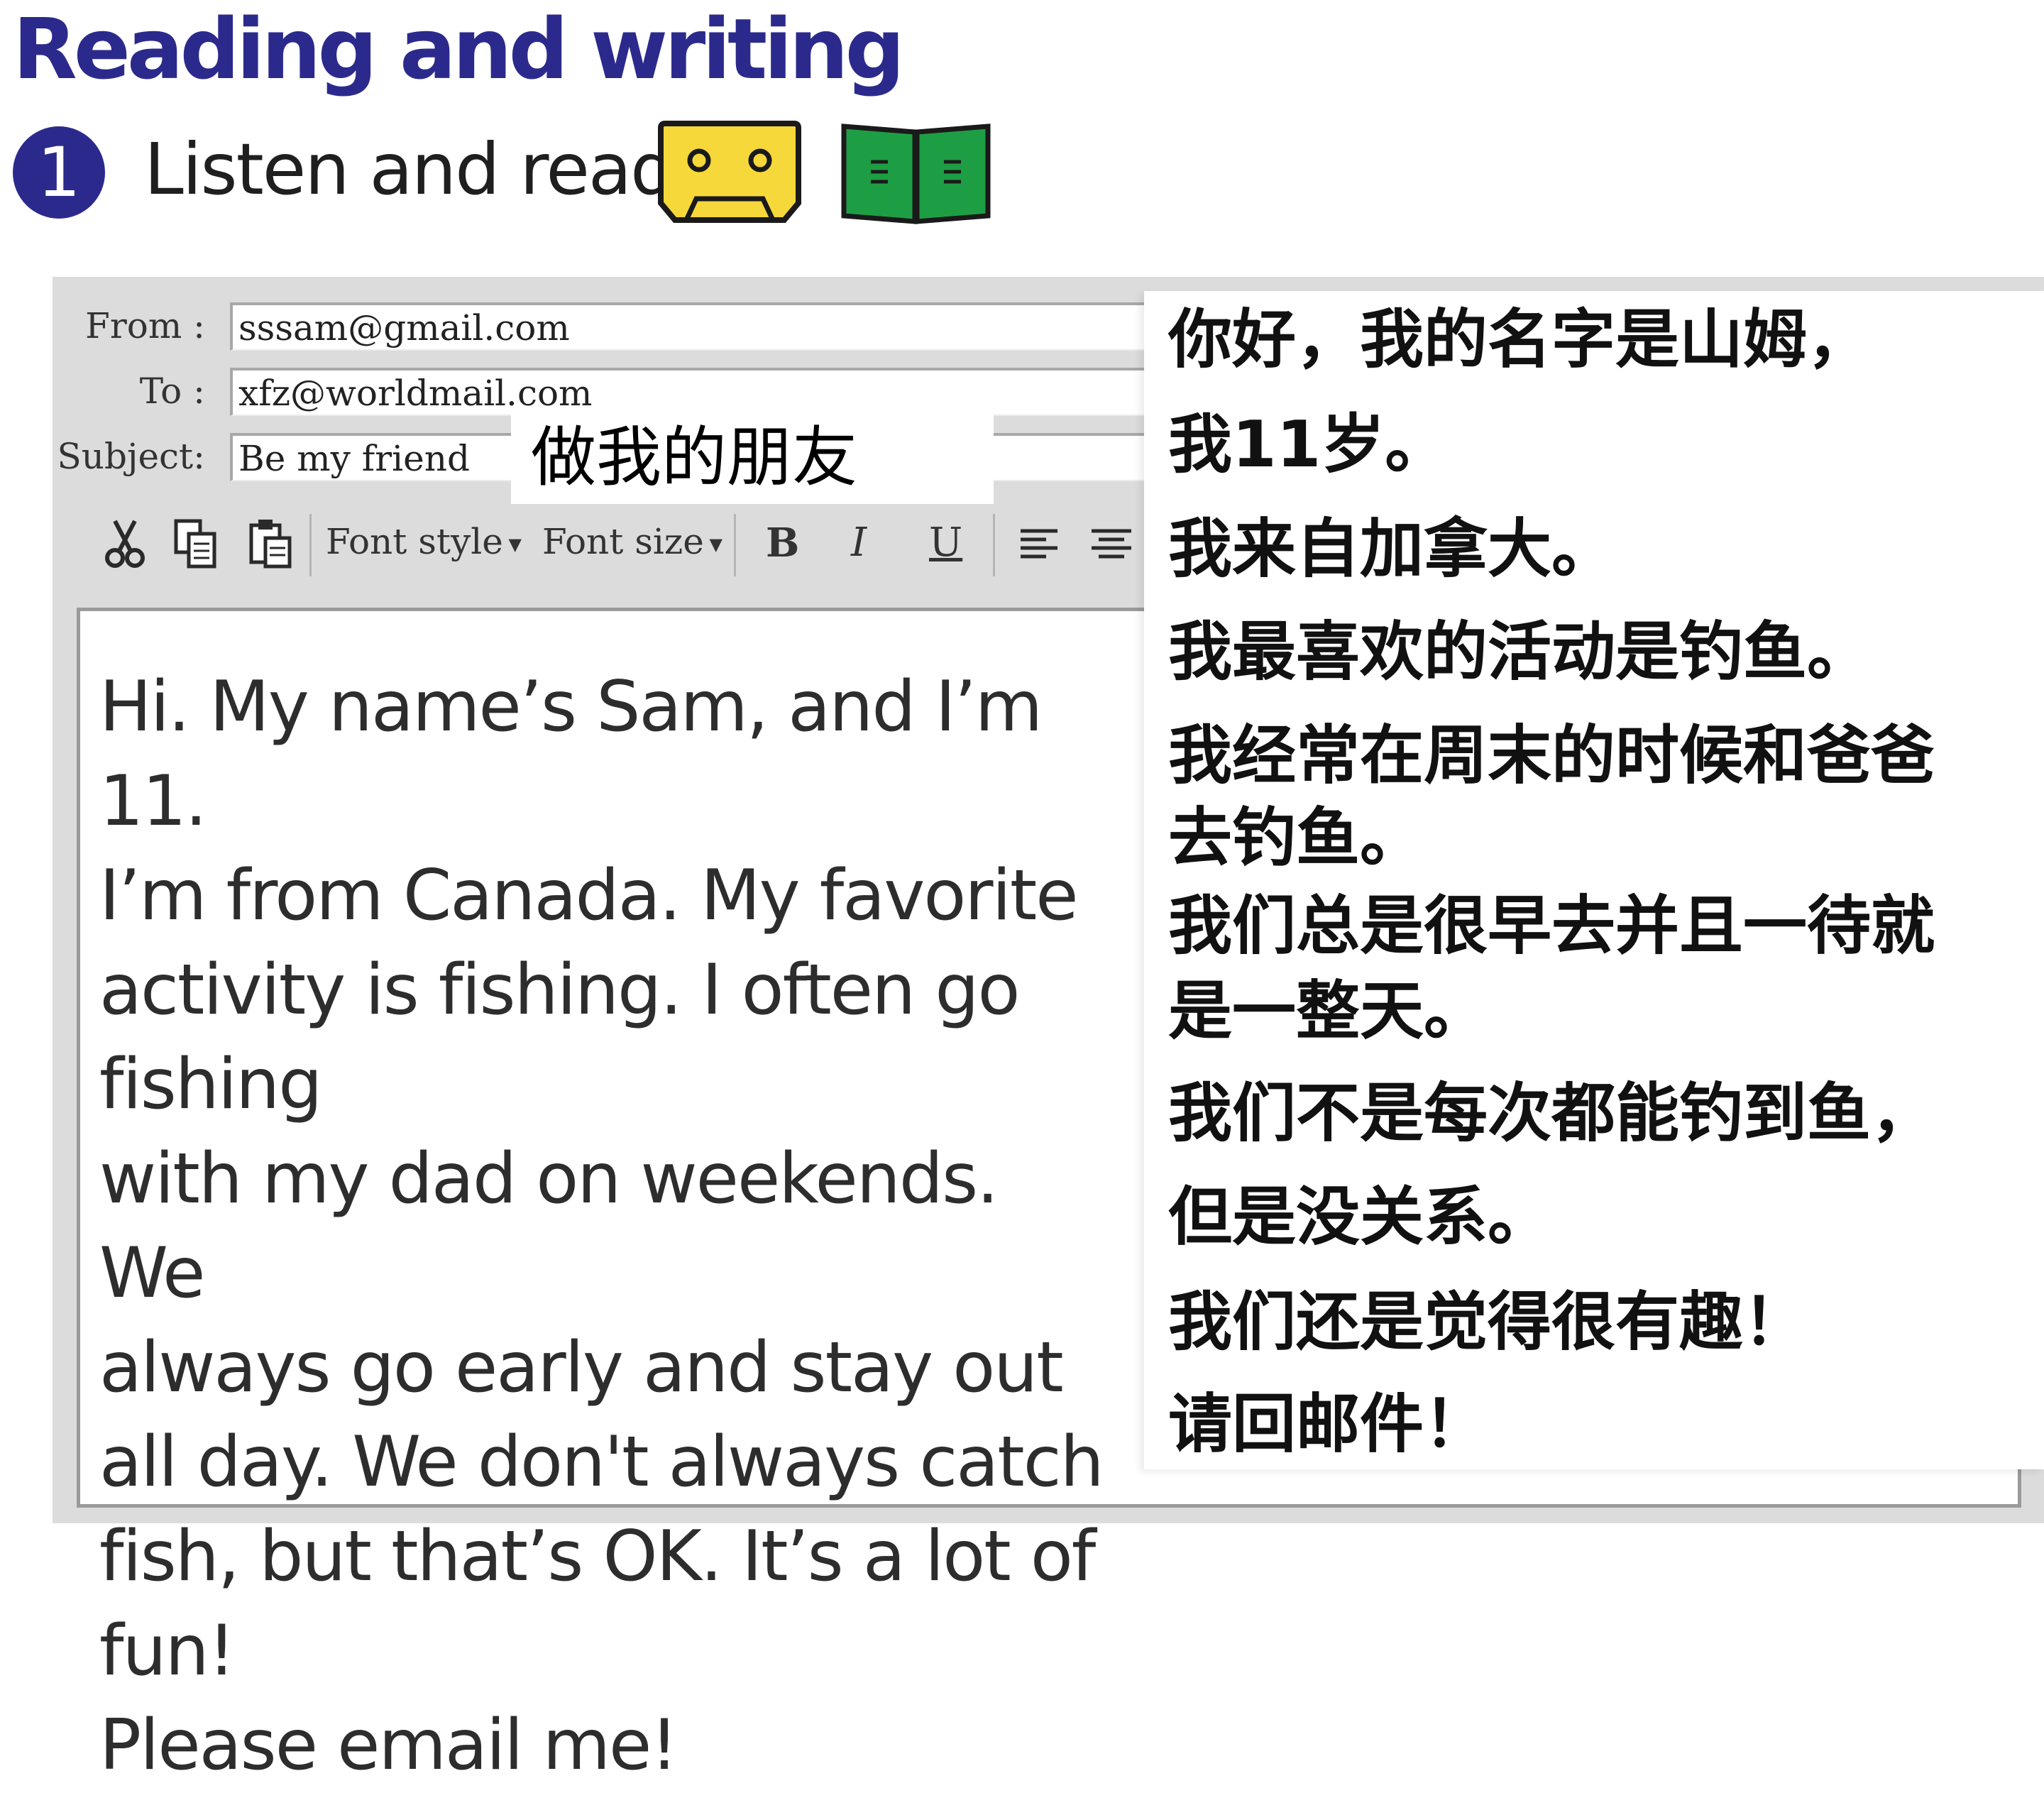 The image size is (2044, 1793). Describe the element at coordinates (727, 392) in the screenshot. I see `to-field: xfz@worldmail.com` at that location.